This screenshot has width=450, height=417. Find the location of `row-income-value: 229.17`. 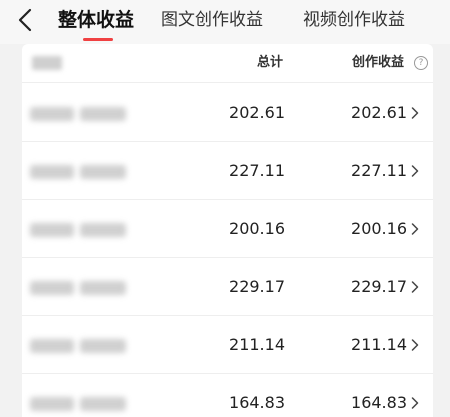

row-income-value: 229.17 is located at coordinates (379, 286).